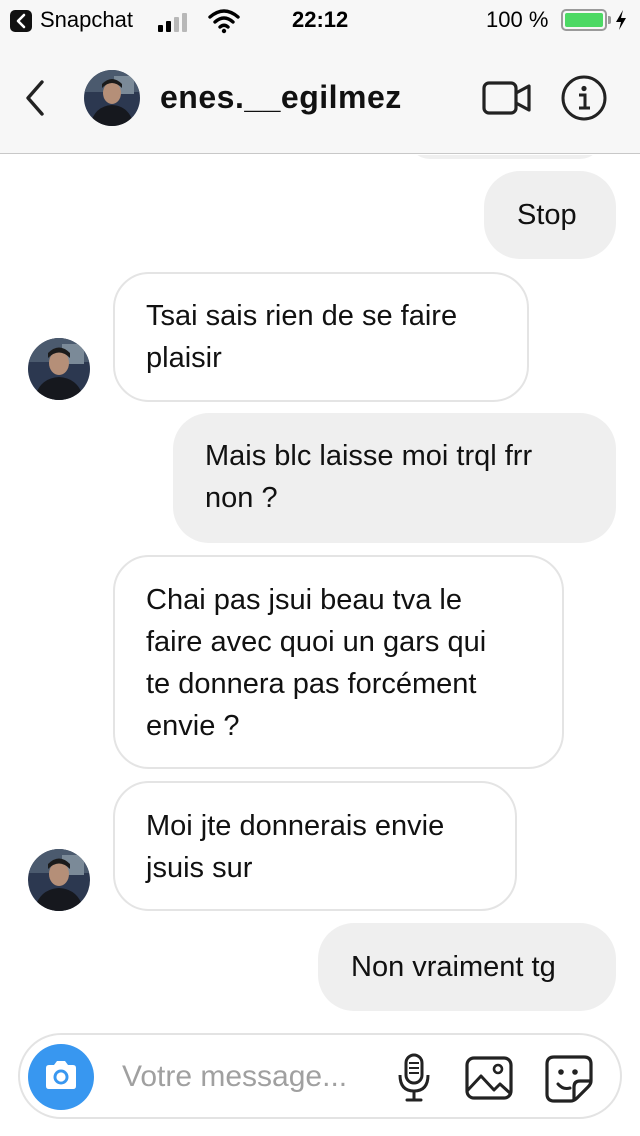  Describe the element at coordinates (241, 498) in the screenshot. I see `message-text-line: non ?` at that location.